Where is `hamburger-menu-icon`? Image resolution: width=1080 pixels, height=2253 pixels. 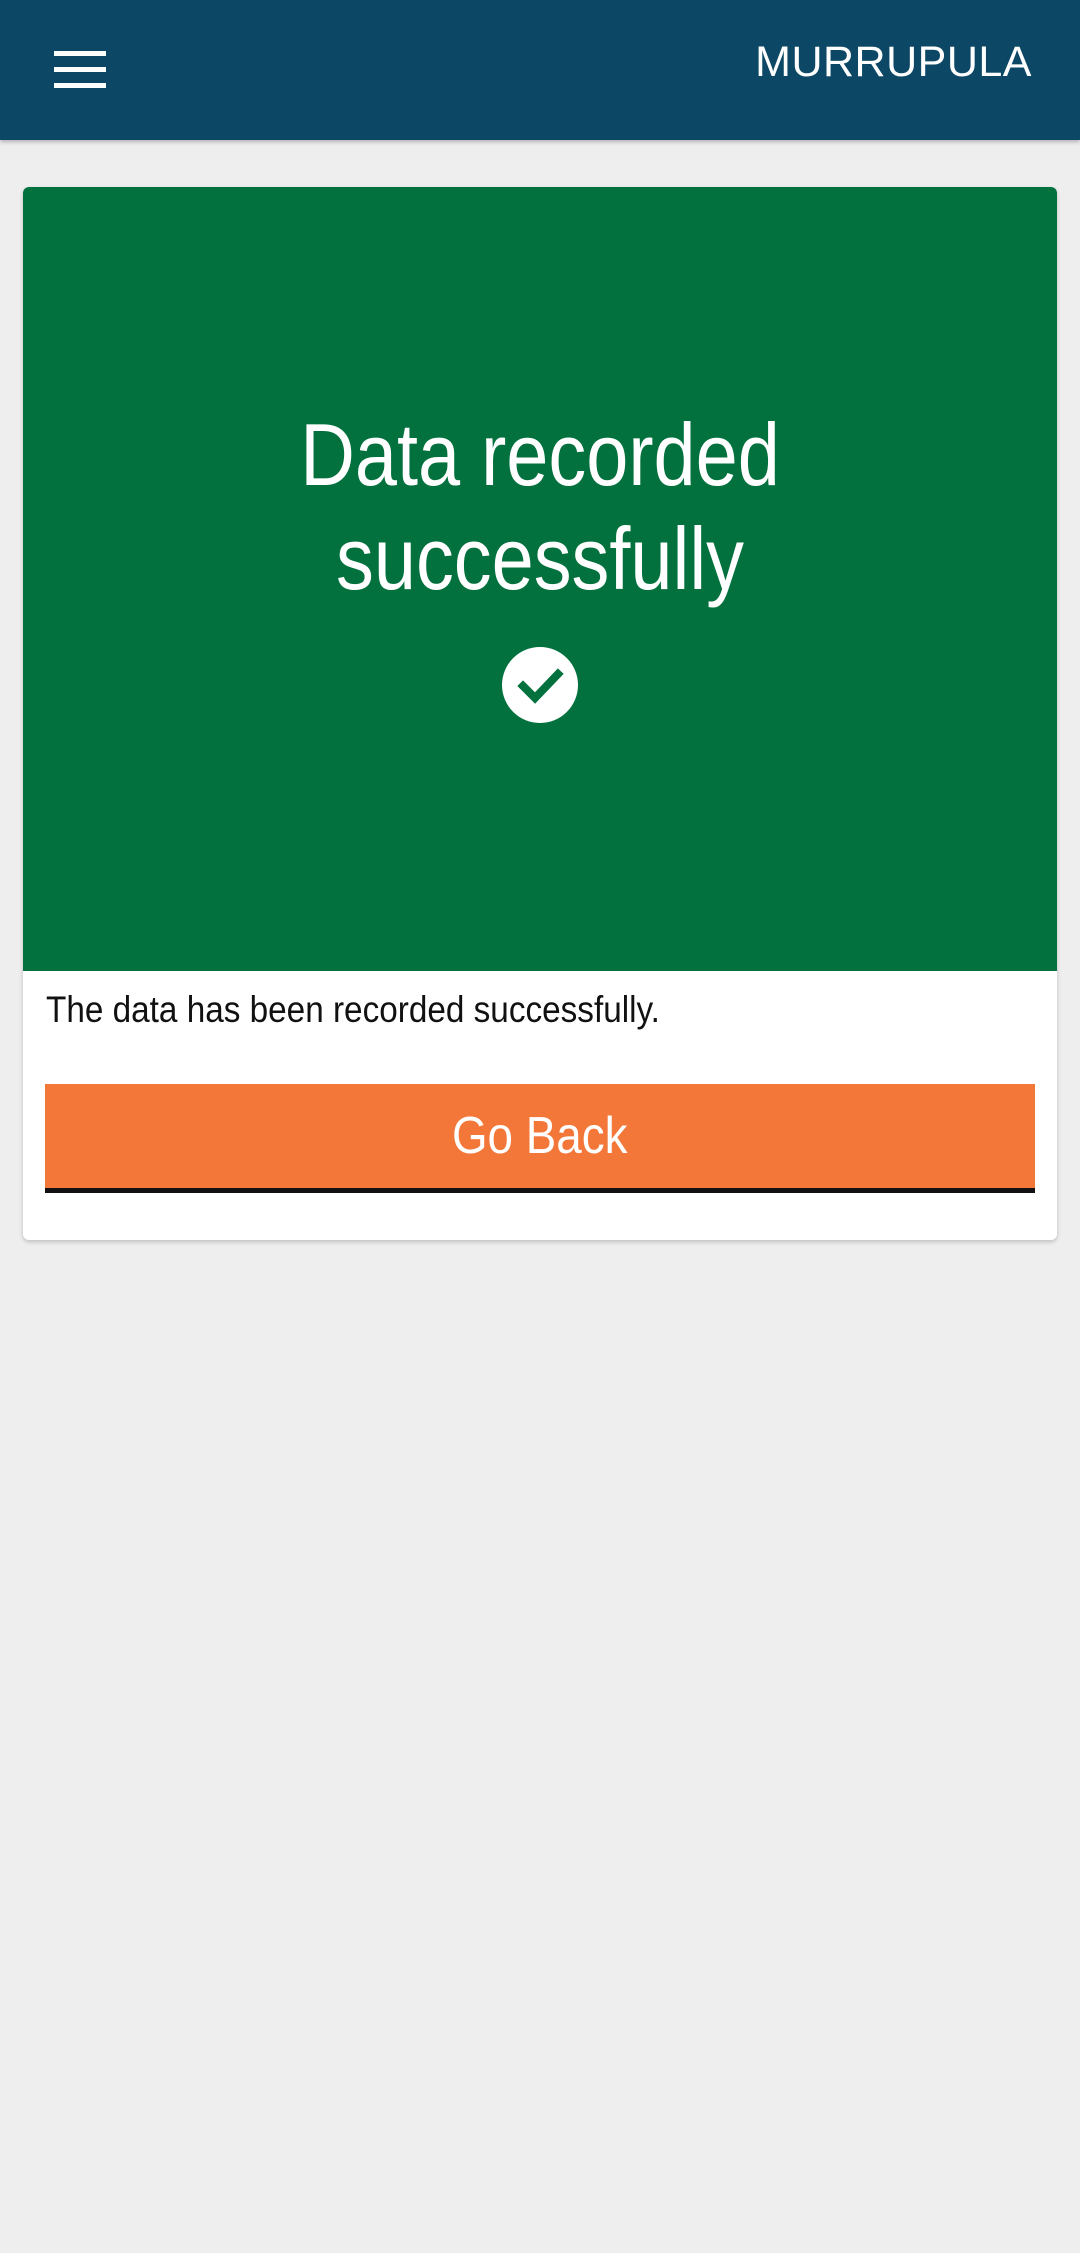 hamburger-menu-icon is located at coordinates (80, 69).